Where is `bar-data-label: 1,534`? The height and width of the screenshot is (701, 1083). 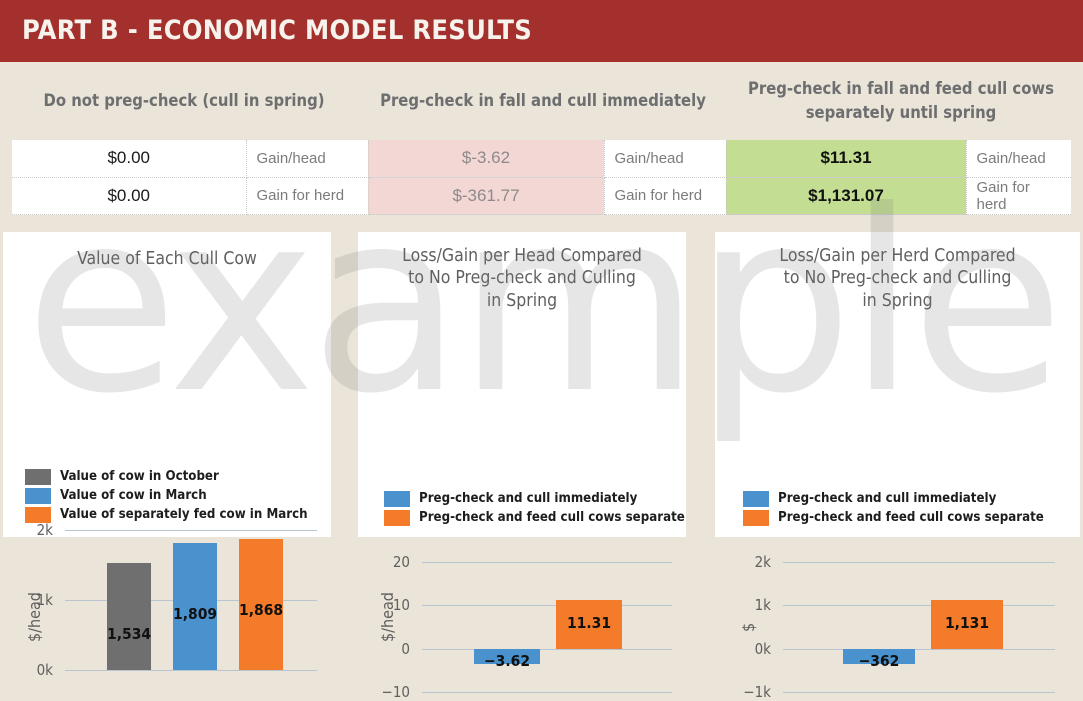 bar-data-label: 1,534 is located at coordinates (129, 633).